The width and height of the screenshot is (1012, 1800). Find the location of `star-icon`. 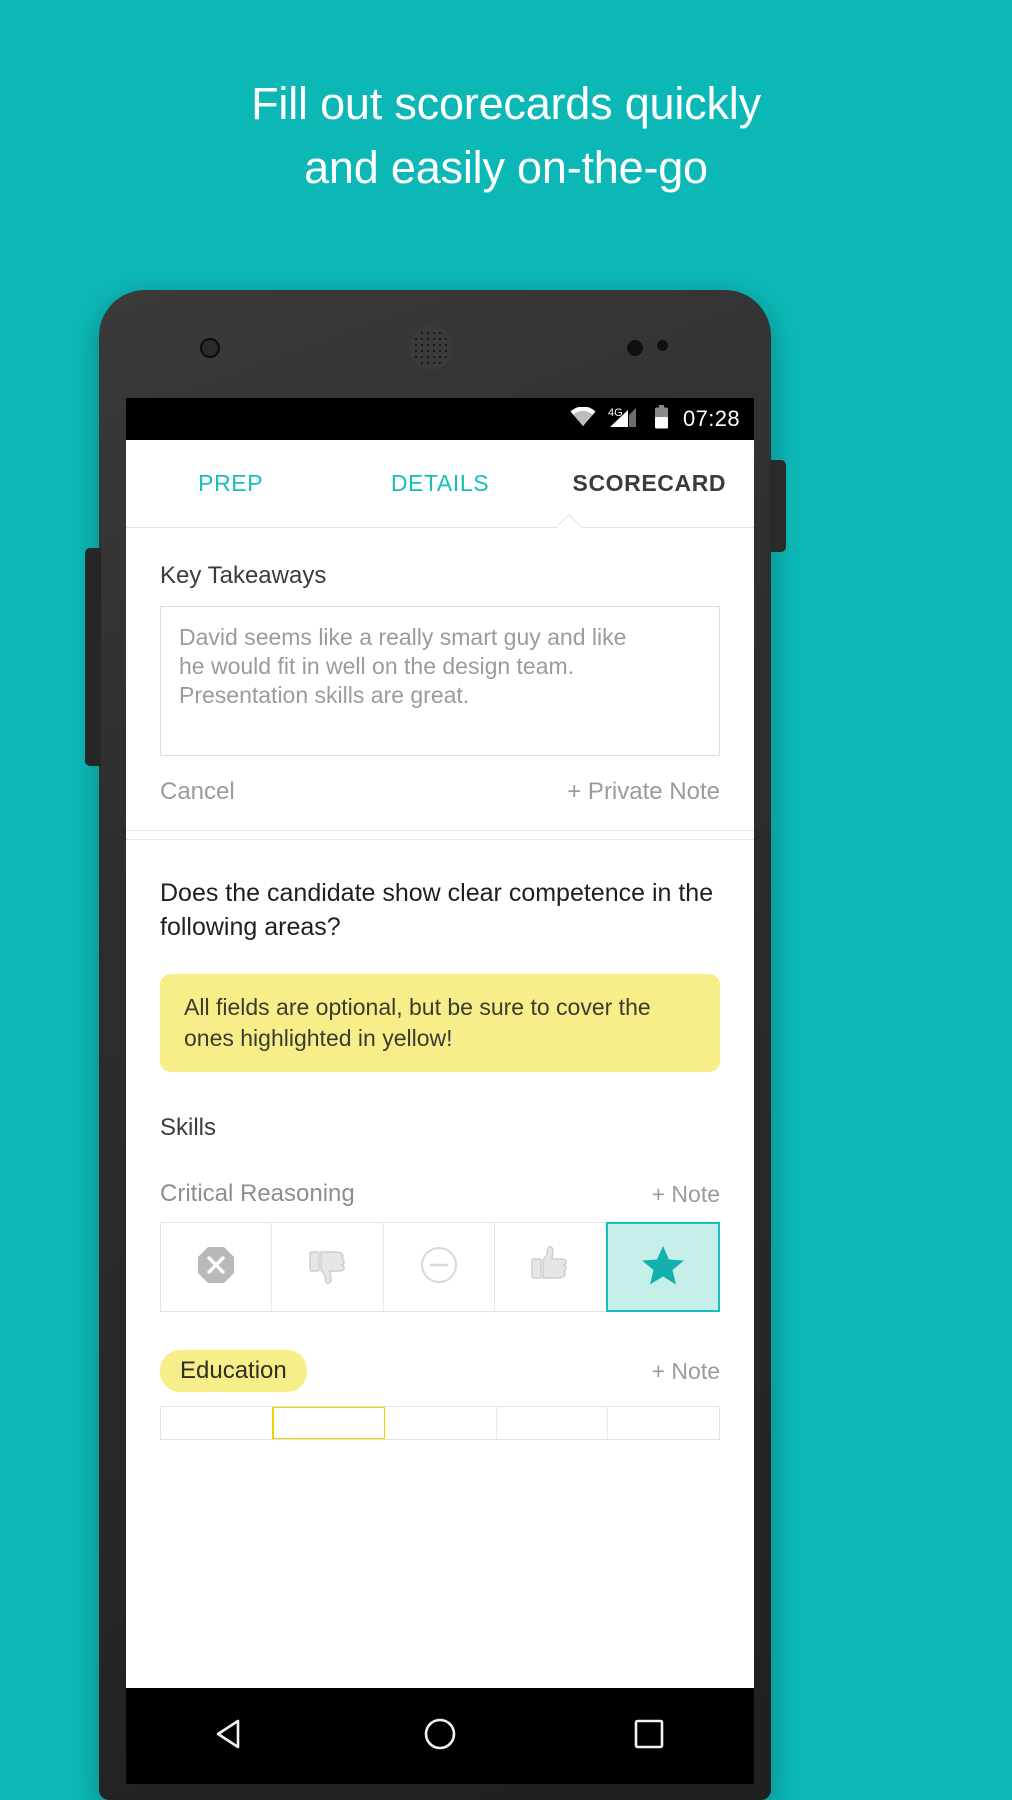

star-icon is located at coordinates (663, 1267).